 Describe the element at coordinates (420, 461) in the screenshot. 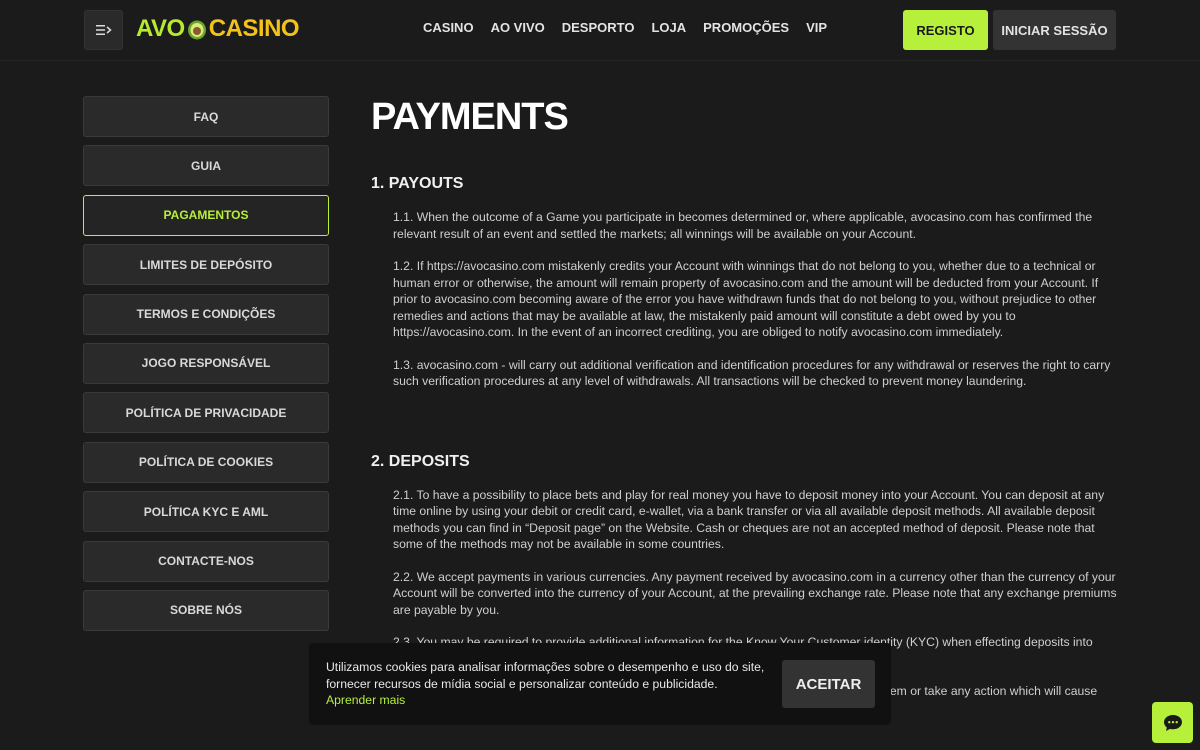

I see `section-heading-deposits: 2. DEPOSITS` at that location.